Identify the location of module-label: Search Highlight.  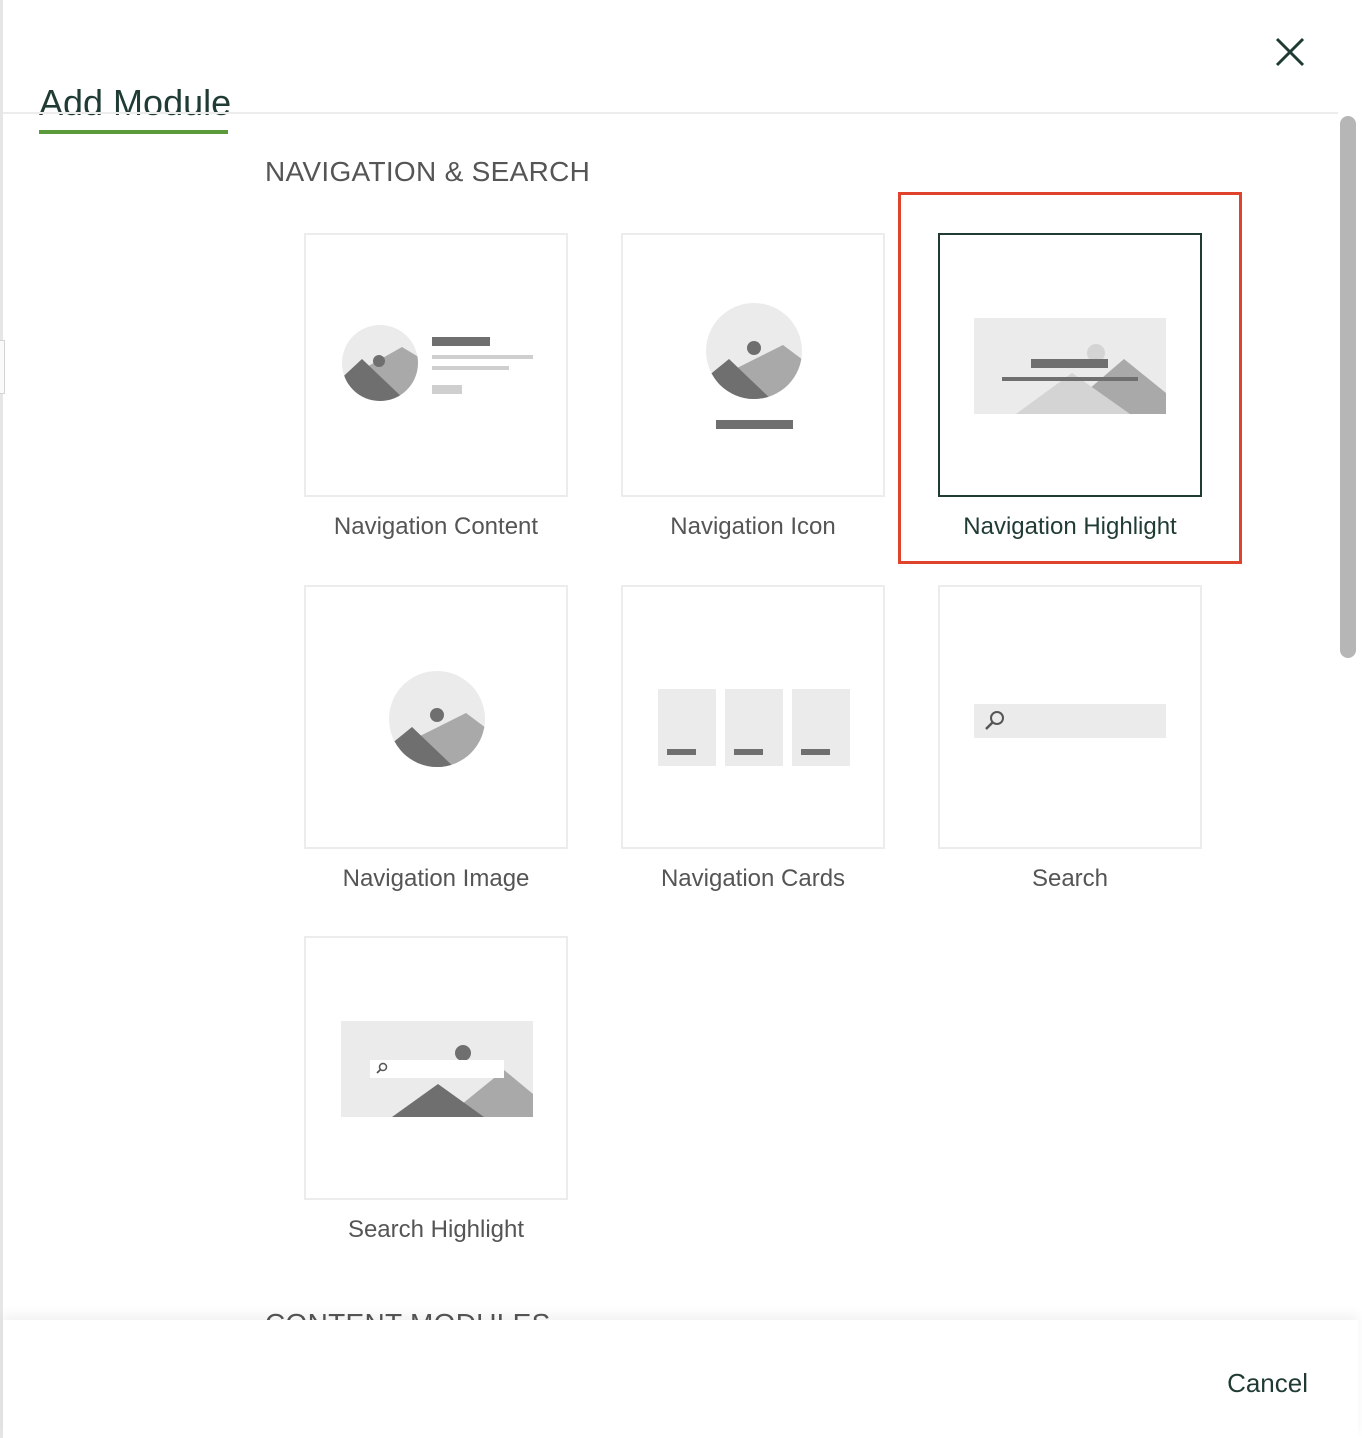
(436, 1229).